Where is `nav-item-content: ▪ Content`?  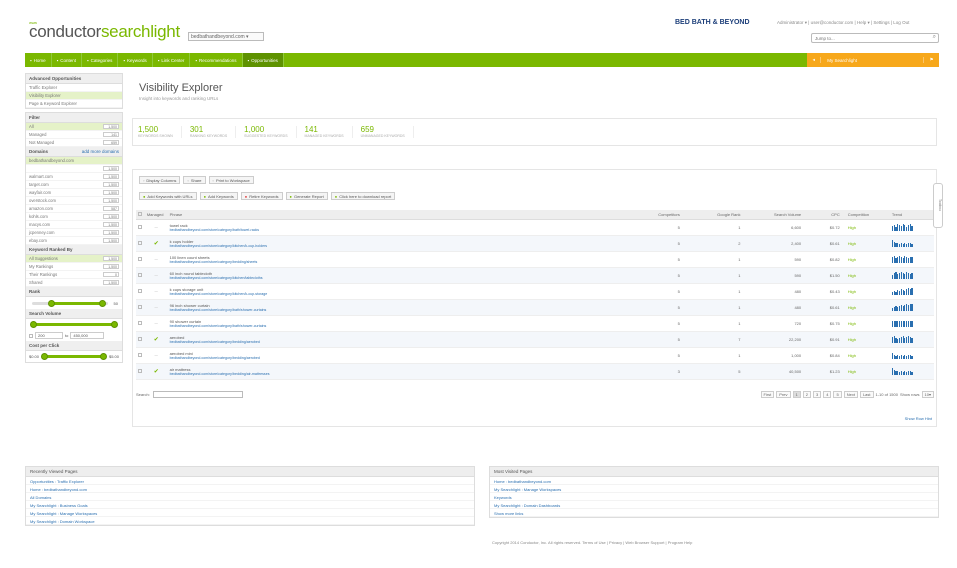 nav-item-content: ▪ Content is located at coordinates (67, 60).